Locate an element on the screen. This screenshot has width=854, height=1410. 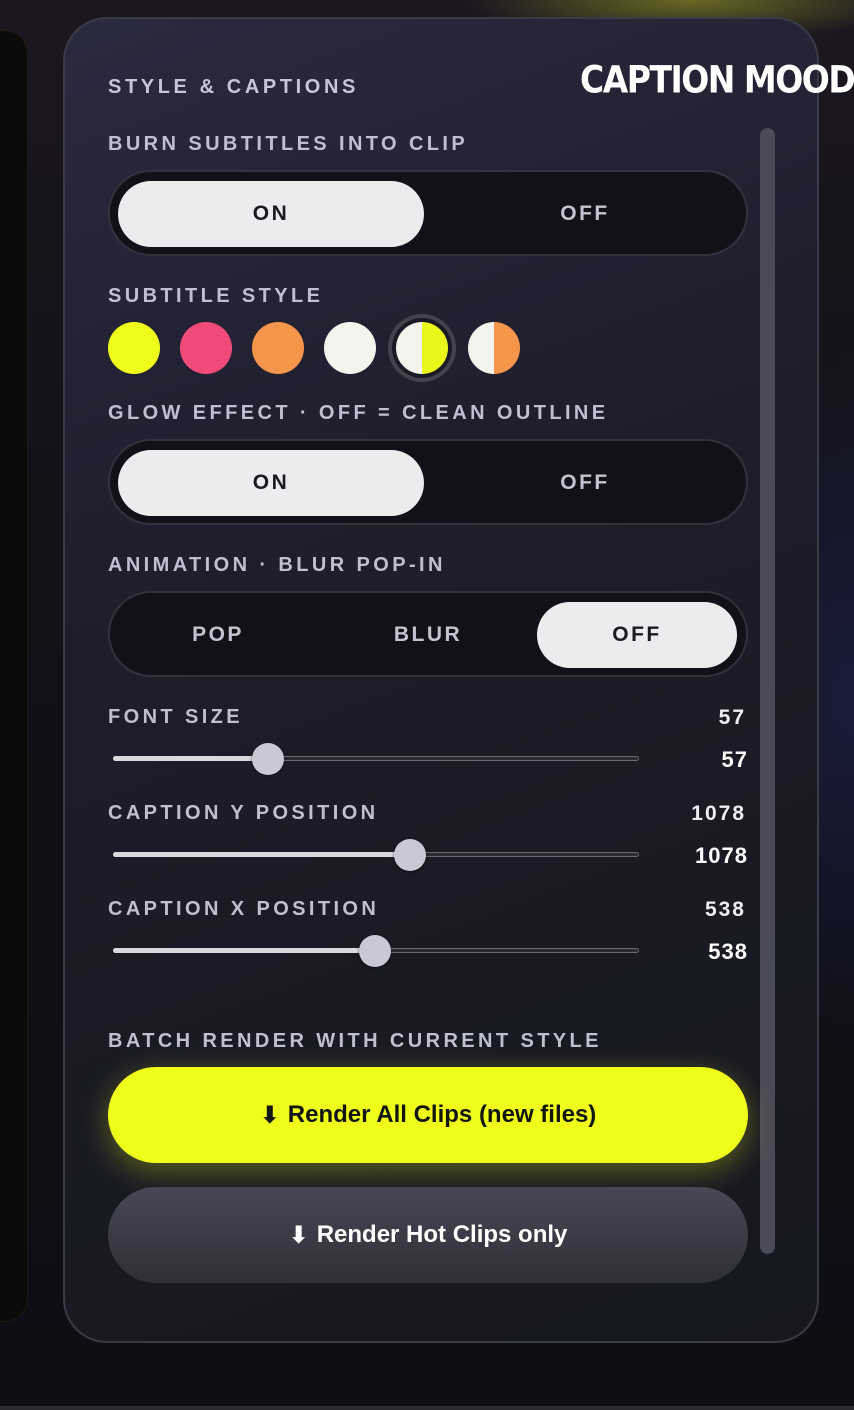
font-size-value: 57 is located at coordinates (732, 717).